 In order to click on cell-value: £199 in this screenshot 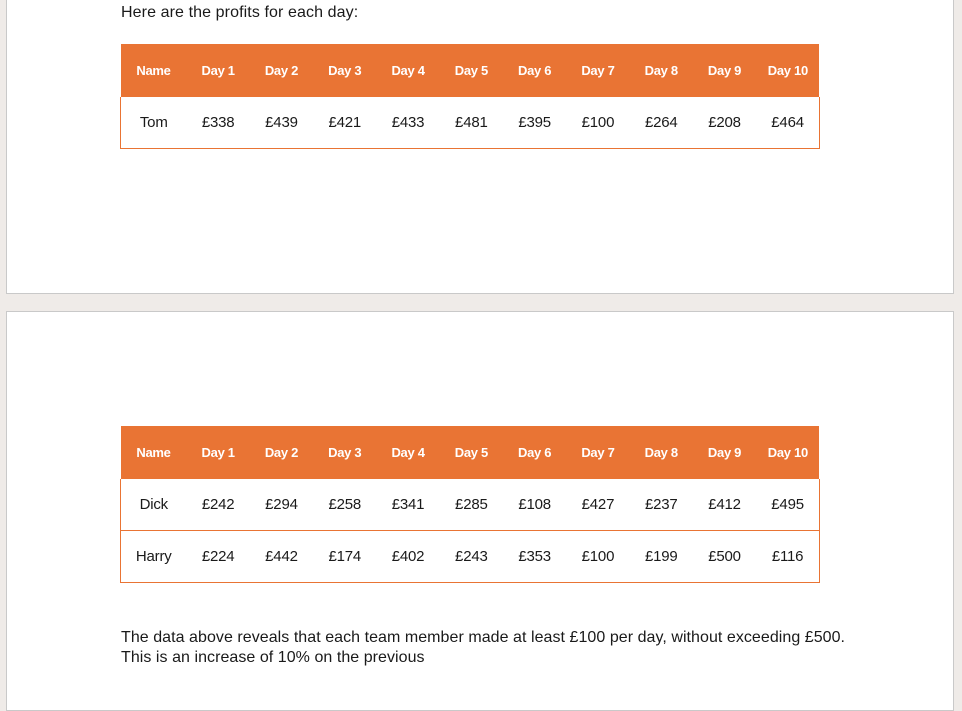, I will do `click(661, 556)`.